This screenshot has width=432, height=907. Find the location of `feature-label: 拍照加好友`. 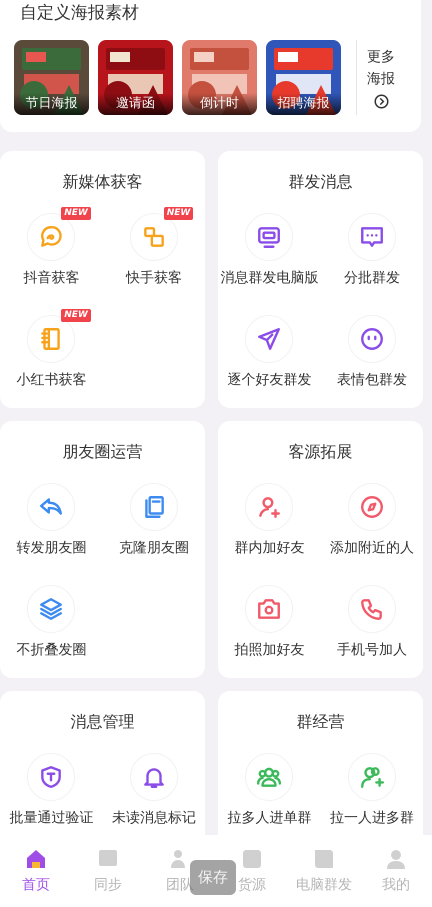

feature-label: 拍照加好友 is located at coordinates (269, 650).